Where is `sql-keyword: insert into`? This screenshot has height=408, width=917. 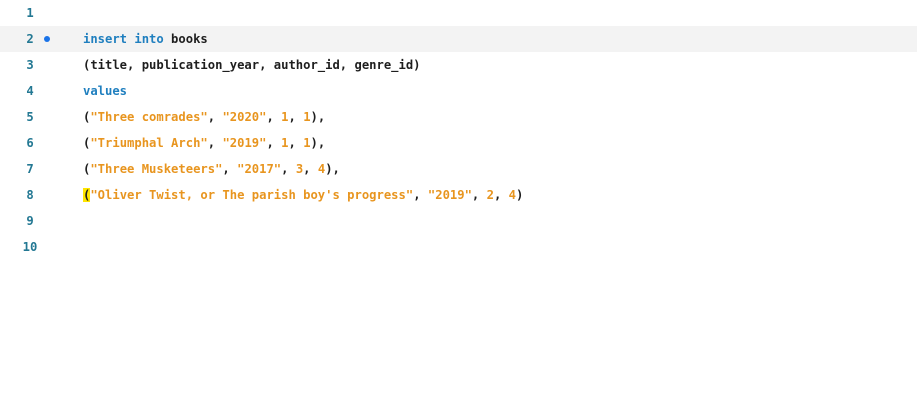 sql-keyword: insert into is located at coordinates (123, 39).